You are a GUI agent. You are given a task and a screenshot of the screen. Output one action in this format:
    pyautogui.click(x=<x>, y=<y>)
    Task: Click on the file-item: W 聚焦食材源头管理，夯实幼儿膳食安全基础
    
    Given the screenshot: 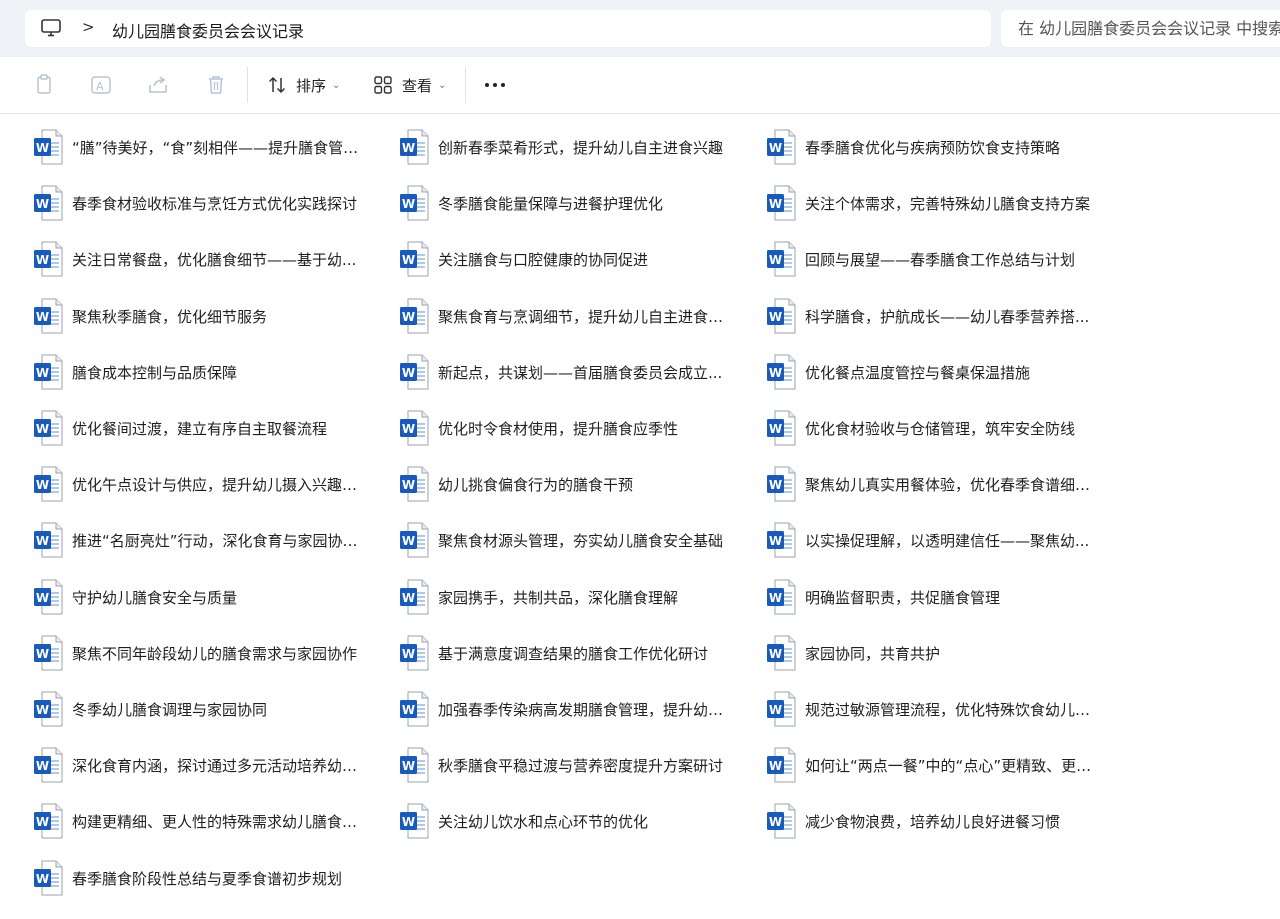 What is the action you would take?
    pyautogui.click(x=563, y=540)
    